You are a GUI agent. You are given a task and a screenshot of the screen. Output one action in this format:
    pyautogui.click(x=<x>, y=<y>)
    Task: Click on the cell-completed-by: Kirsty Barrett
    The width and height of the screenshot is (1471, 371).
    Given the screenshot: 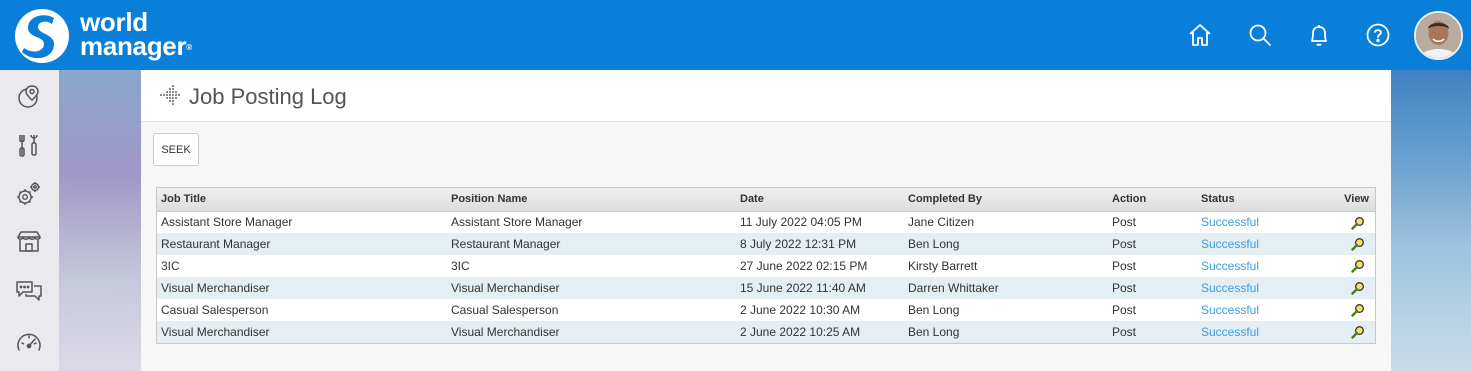 What is the action you would take?
    pyautogui.click(x=943, y=266)
    